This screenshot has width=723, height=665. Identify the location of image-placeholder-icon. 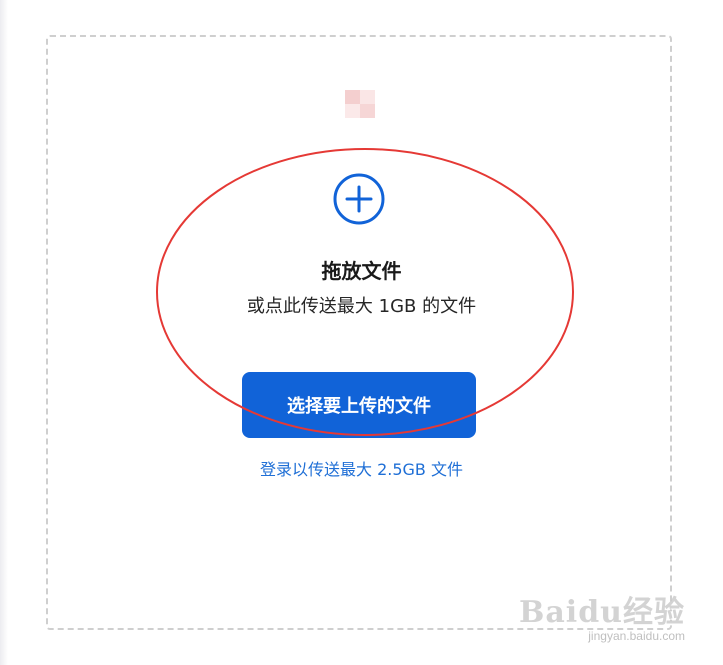
(360, 104).